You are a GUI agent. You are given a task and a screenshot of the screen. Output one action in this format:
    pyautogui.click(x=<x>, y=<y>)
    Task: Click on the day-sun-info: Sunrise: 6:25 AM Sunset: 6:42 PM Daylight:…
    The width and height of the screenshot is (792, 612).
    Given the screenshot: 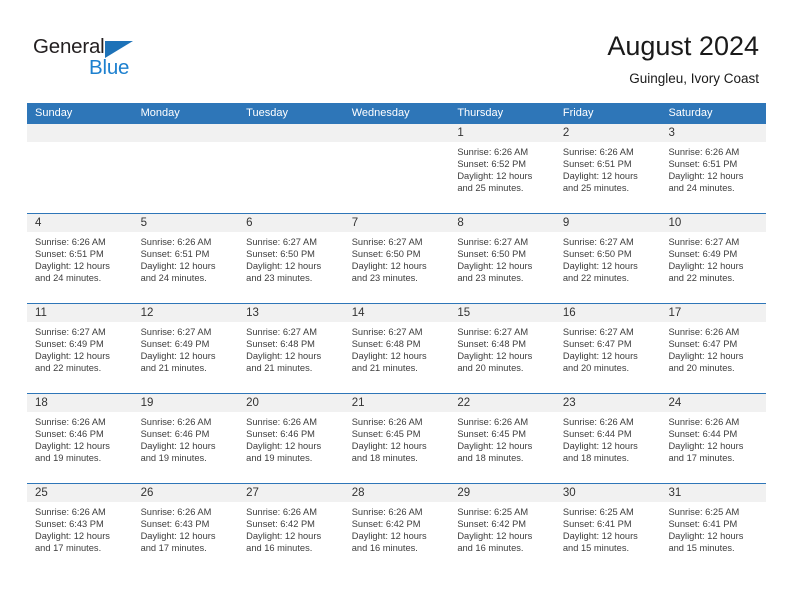 What is the action you would take?
    pyautogui.click(x=502, y=528)
    